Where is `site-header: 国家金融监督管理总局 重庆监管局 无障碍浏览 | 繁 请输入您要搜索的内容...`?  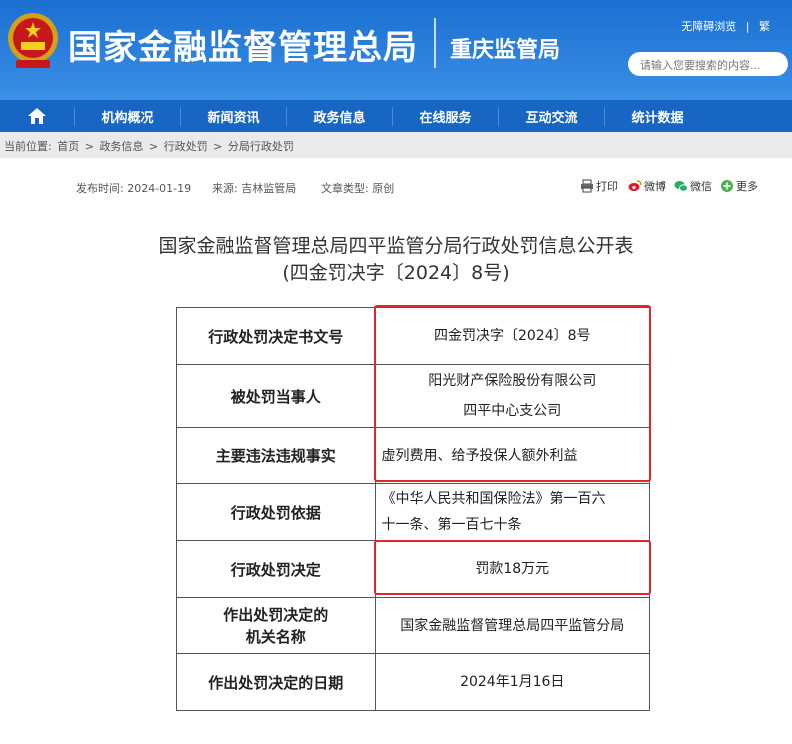 site-header: 国家金融监督管理总局 重庆监管局 无障碍浏览 | 繁 请输入您要搜索的内容... is located at coordinates (396, 50).